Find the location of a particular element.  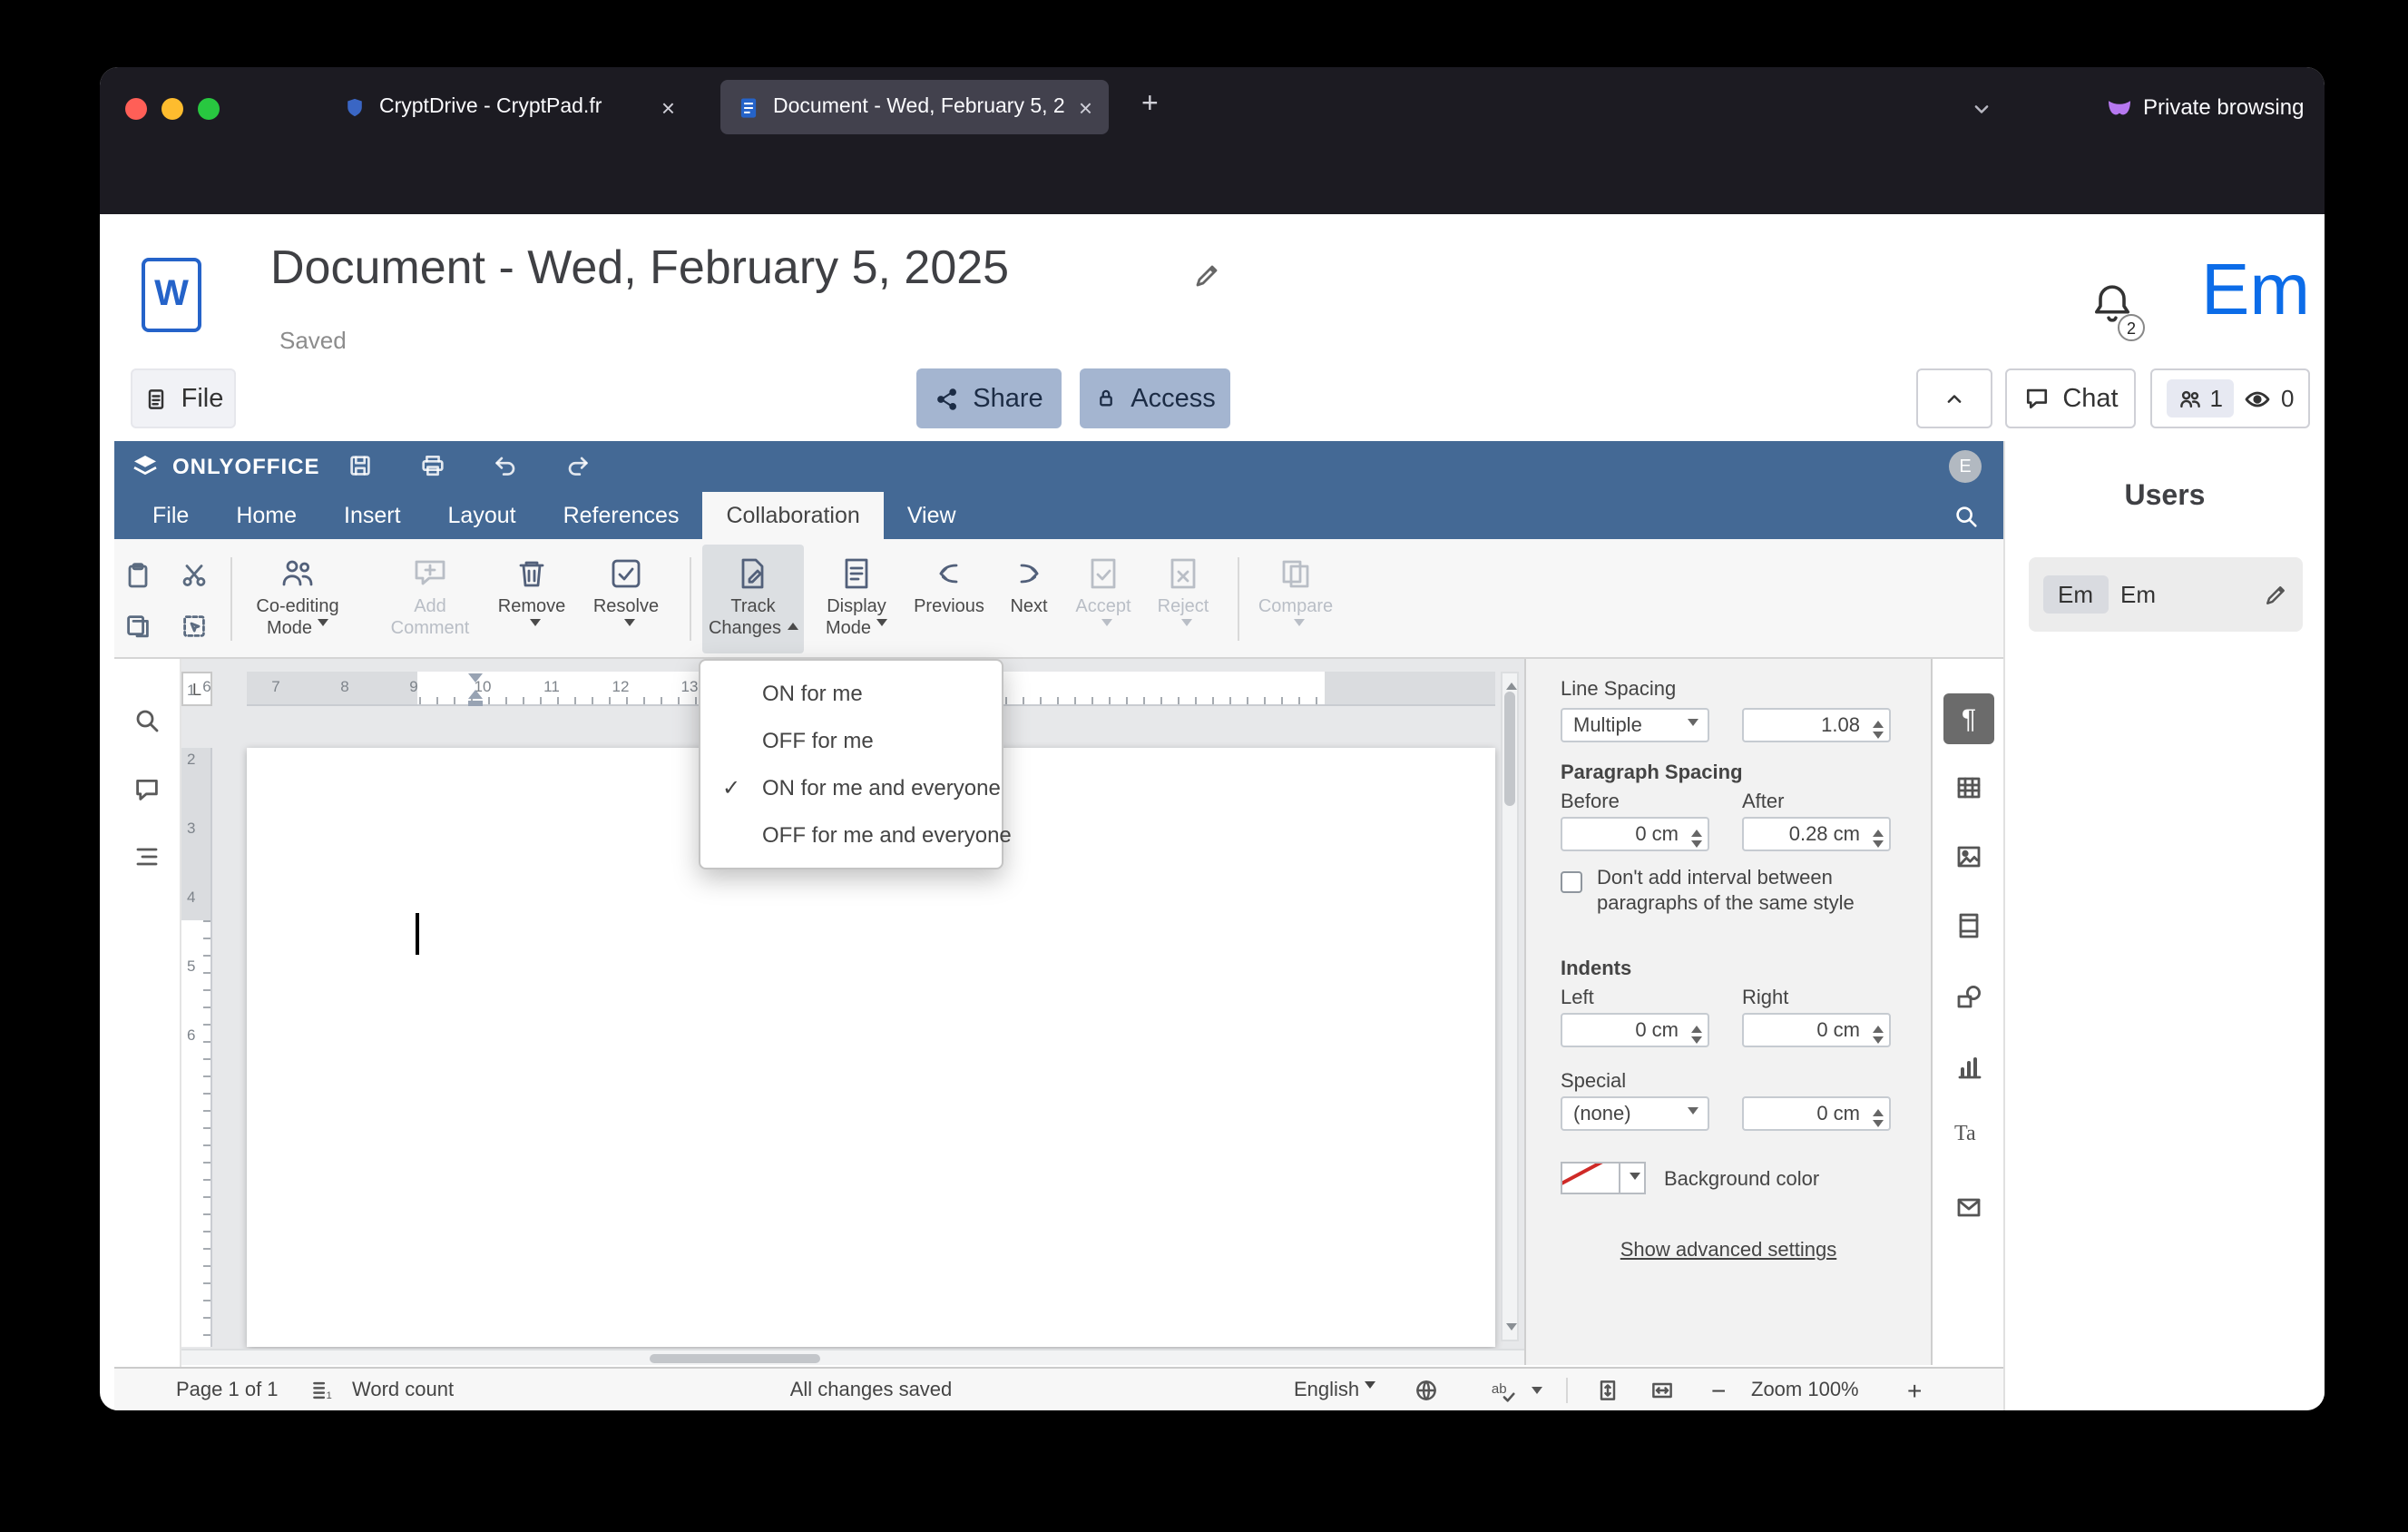

compare-button: Compare is located at coordinates (1296, 599).